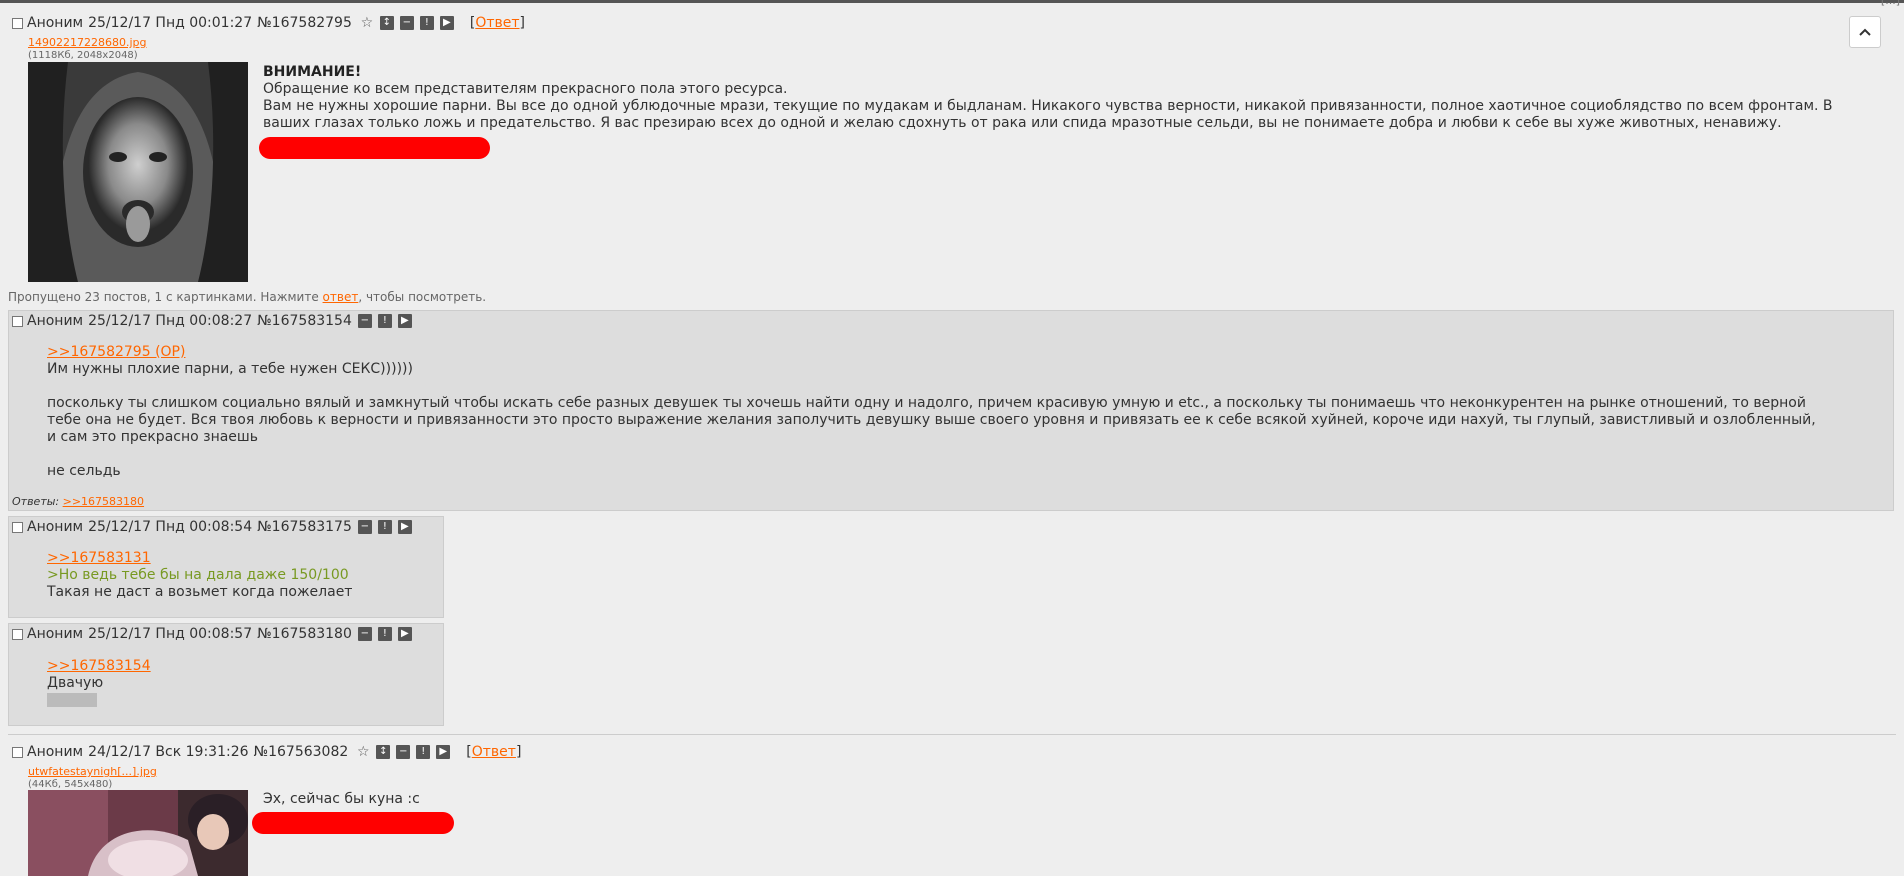  Describe the element at coordinates (72, 700) in the screenshot. I see `spoiler-block` at that location.